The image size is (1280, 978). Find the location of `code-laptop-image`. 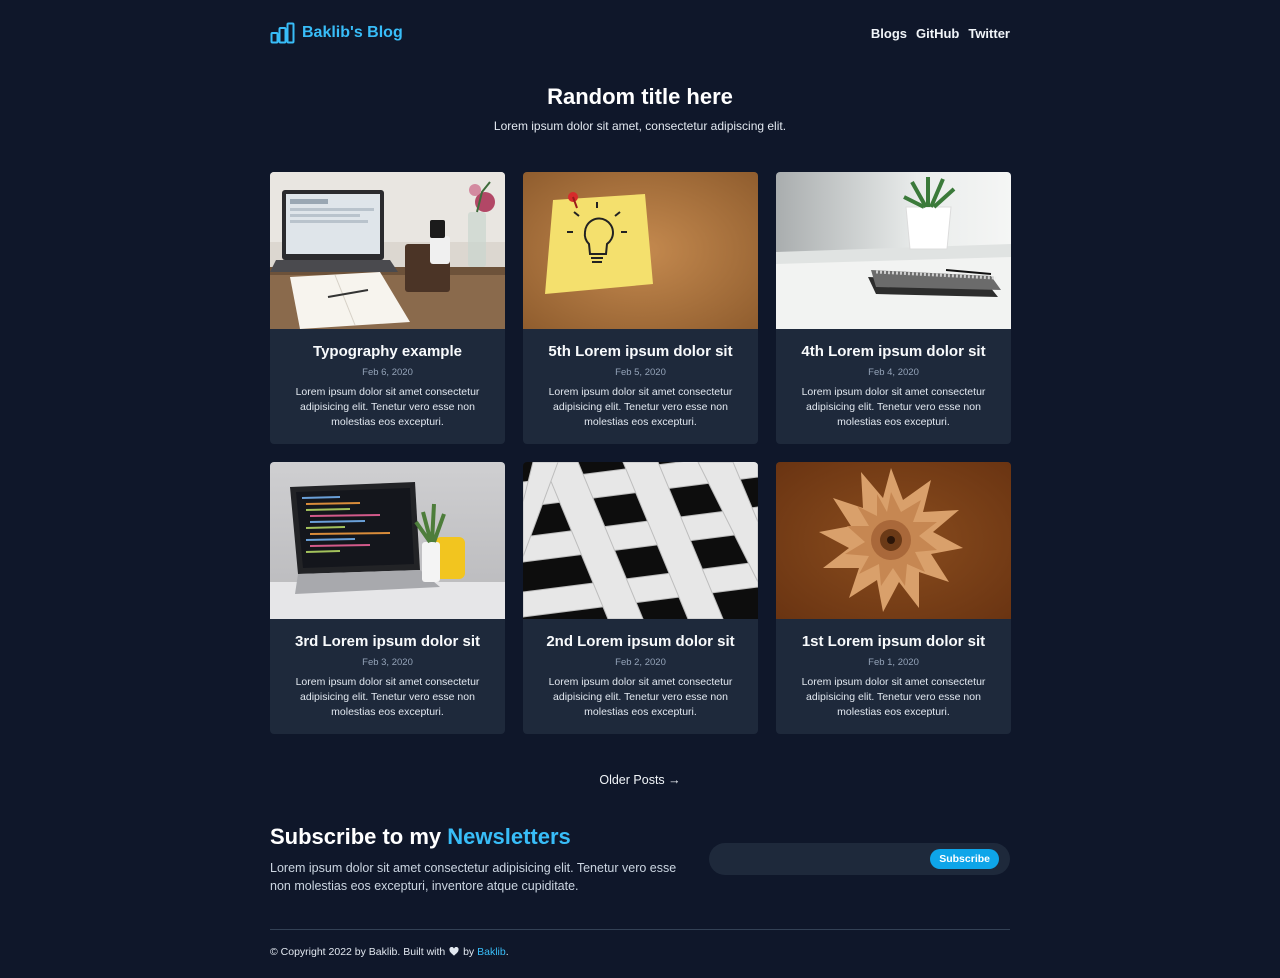

code-laptop-image is located at coordinates (387, 540).